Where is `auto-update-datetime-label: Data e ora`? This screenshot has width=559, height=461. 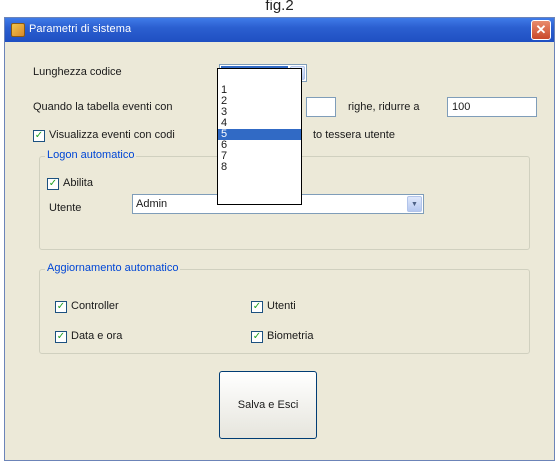
auto-update-datetime-label: Data e ora is located at coordinates (97, 336).